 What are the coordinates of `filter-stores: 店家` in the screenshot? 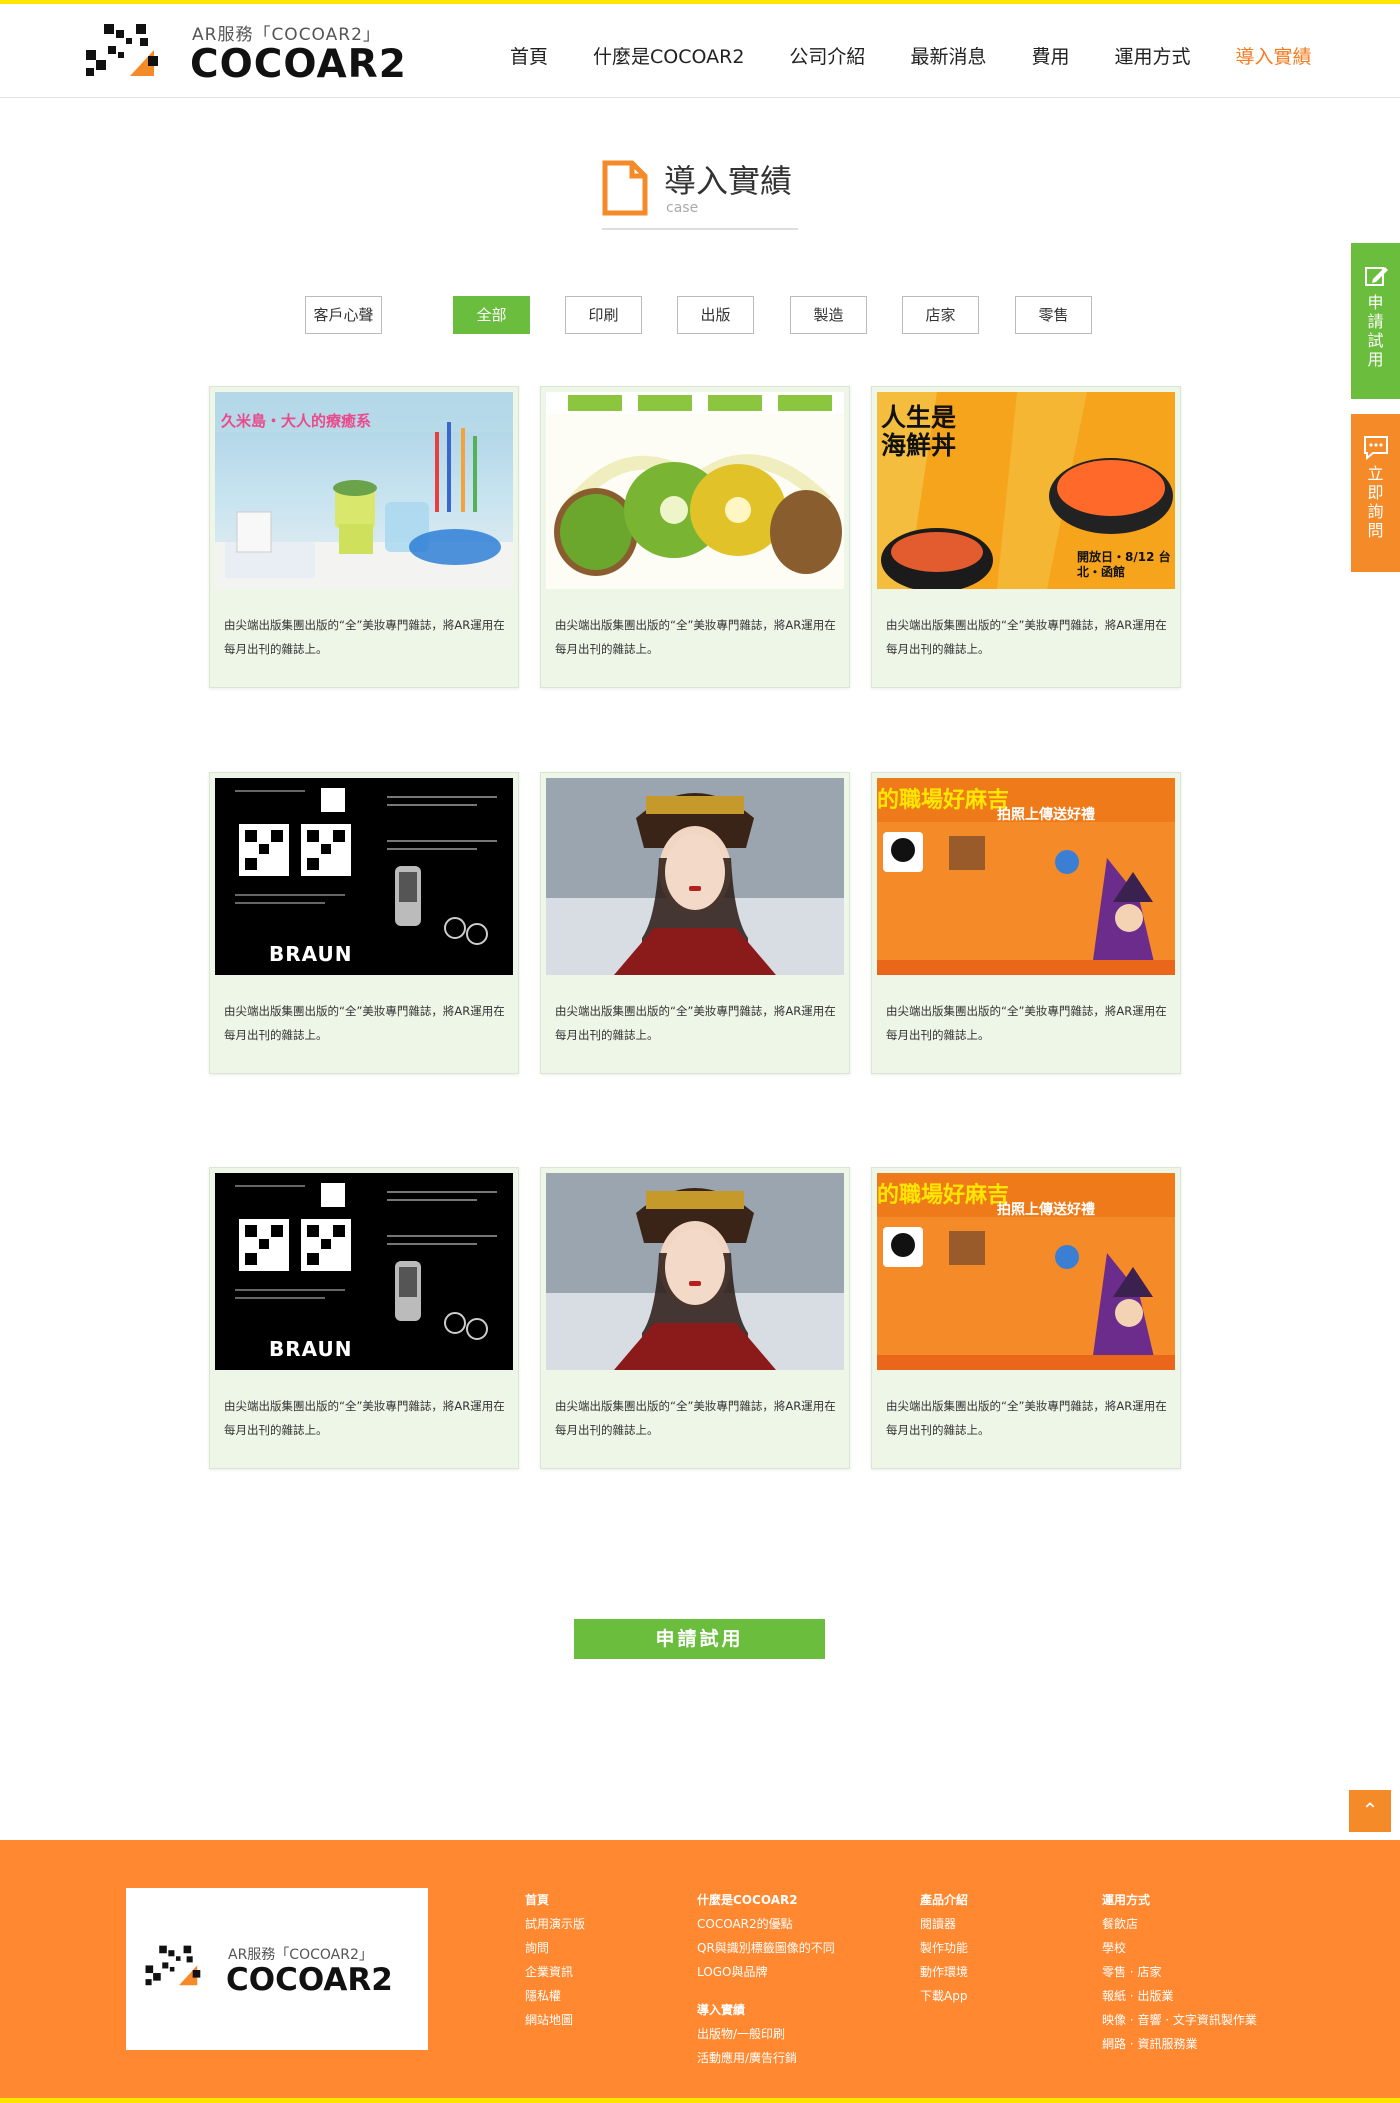 It's located at (940, 315).